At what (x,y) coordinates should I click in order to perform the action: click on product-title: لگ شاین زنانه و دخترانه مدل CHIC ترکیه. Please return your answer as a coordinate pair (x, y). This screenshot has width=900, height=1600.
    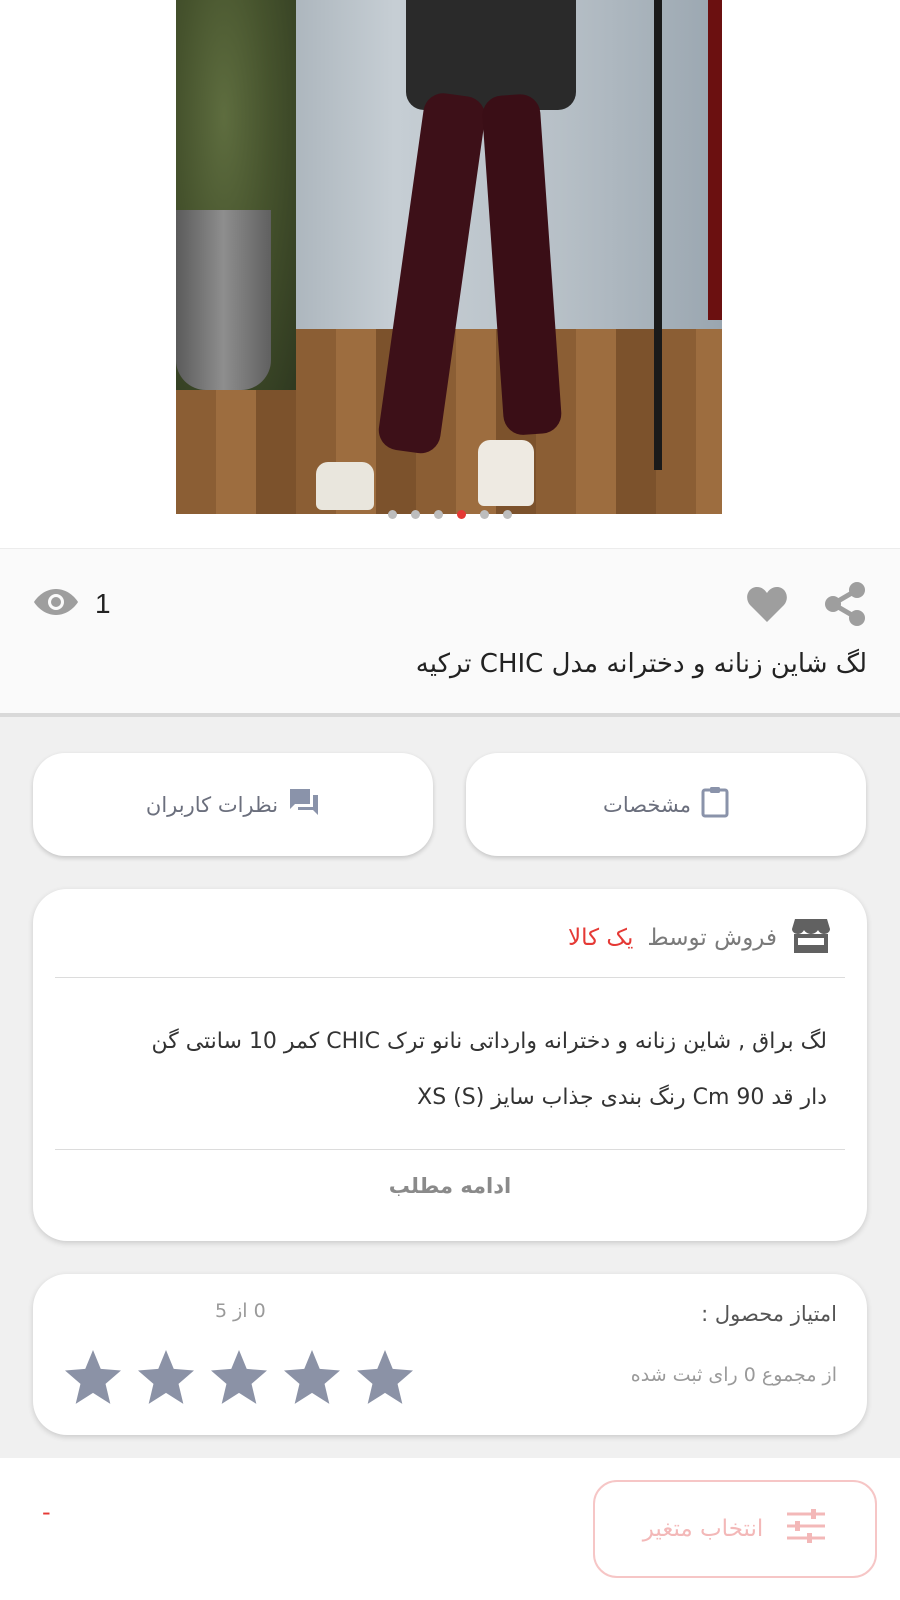
    Looking at the image, I should click on (641, 664).